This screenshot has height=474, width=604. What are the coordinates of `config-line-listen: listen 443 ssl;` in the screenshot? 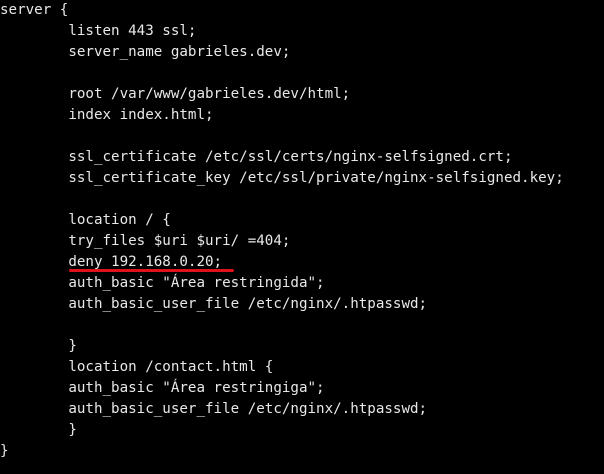 It's located at (98, 31).